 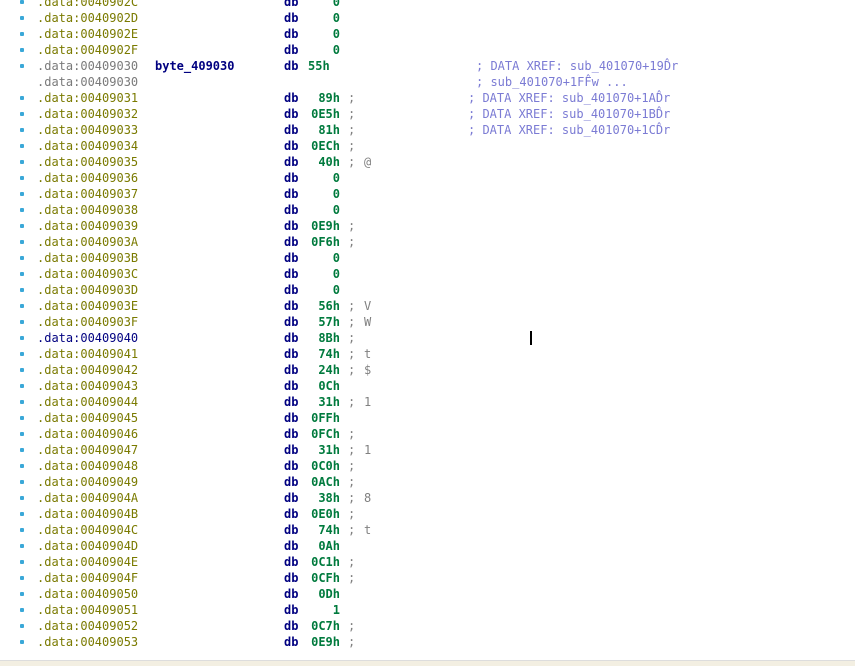 What do you see at coordinates (87, 386) in the screenshot?
I see `row-address: .data:00409043` at bounding box center [87, 386].